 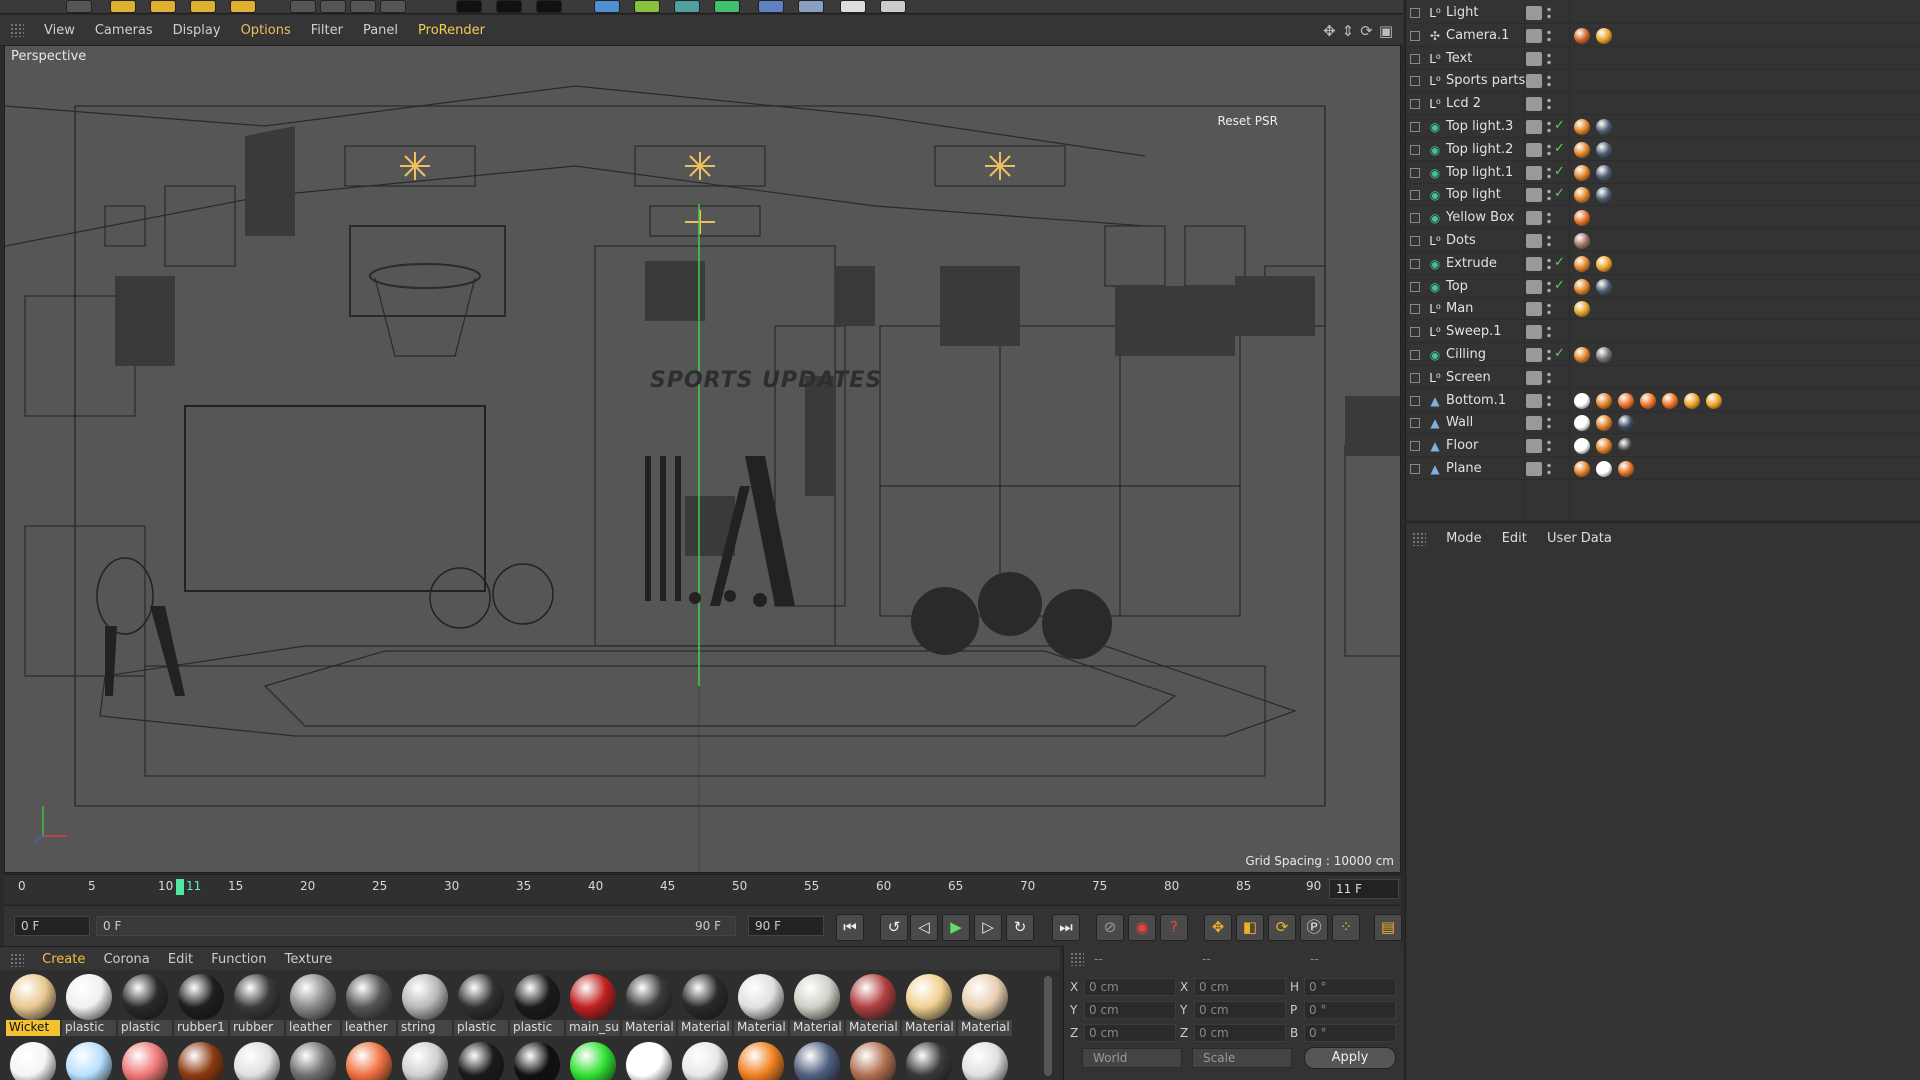 I want to click on pos-y-field: 0 cm, so click(x=1130, y=1010).